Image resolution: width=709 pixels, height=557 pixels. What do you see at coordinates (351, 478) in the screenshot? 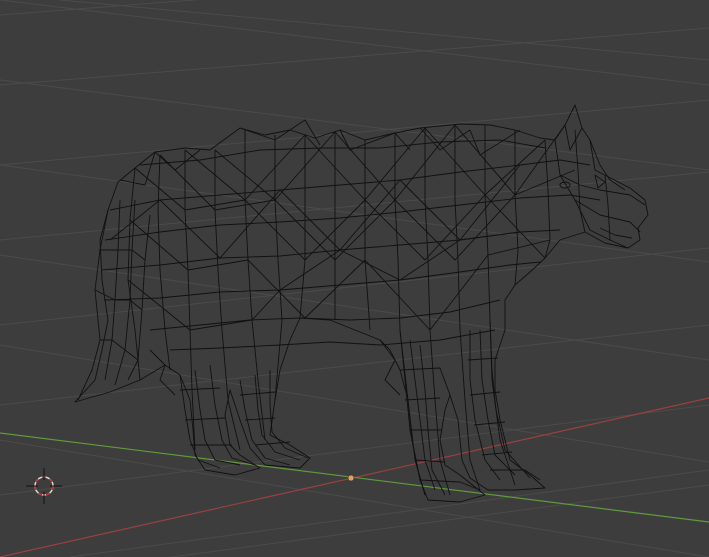
I see `object-origin-point` at bounding box center [351, 478].